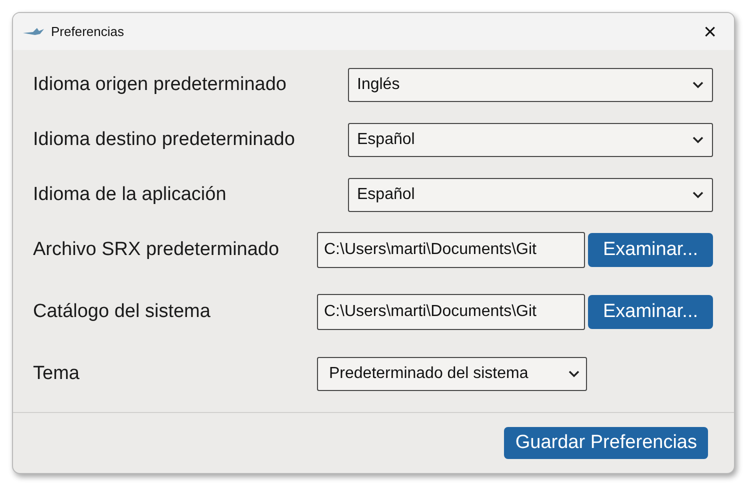  What do you see at coordinates (452, 374) in the screenshot?
I see `dropdown: Predeterminado del sistema` at bounding box center [452, 374].